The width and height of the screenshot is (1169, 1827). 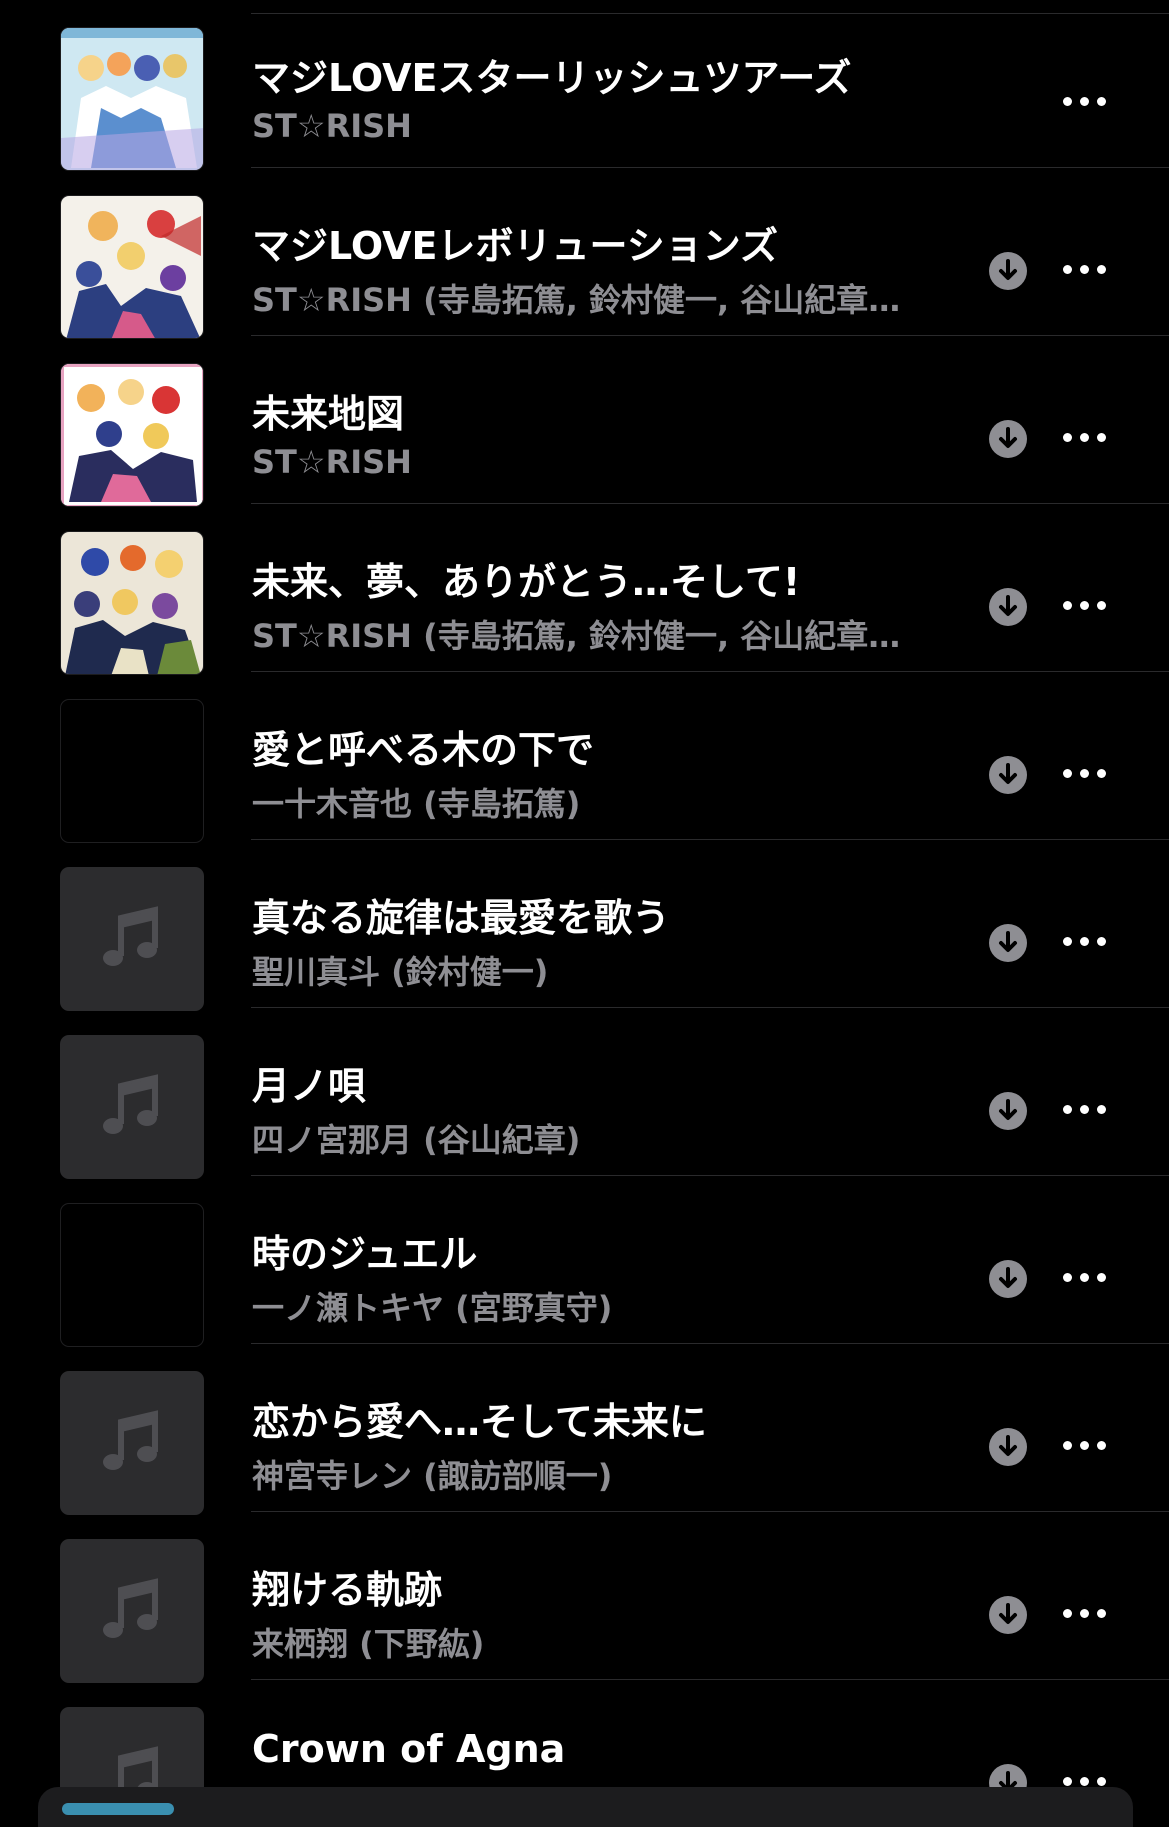 What do you see at coordinates (552, 78) in the screenshot?
I see `song-title: マジLOVEスターリッシュツアーズ` at bounding box center [552, 78].